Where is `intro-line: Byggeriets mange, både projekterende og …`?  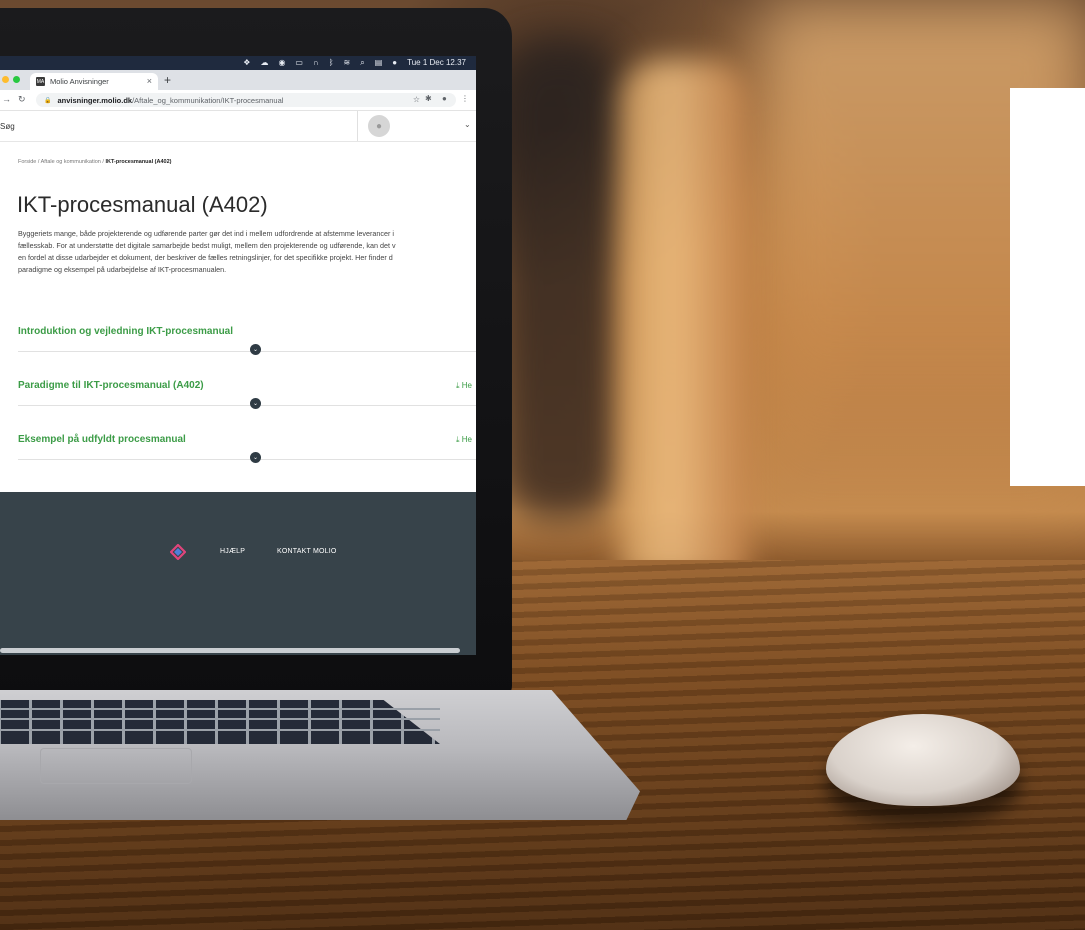 intro-line: Byggeriets mange, både projekterende og … is located at coordinates (206, 233).